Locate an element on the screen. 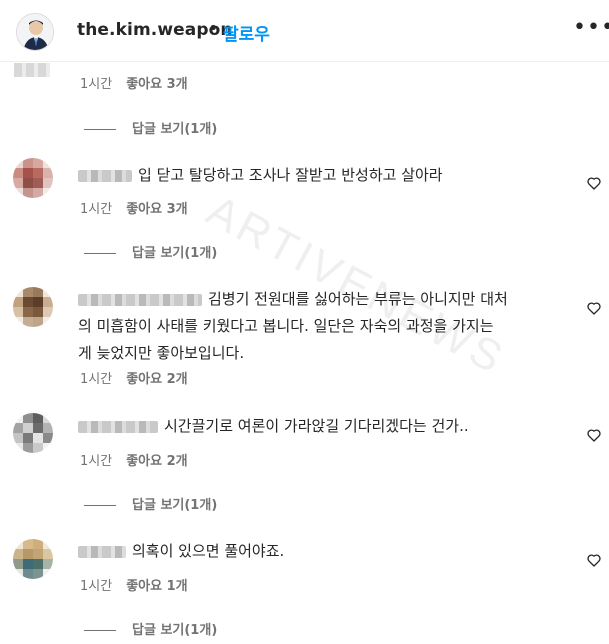  comment-body: 시간끌기로 여론이 가라앉길 기다리겠다는 건가.. is located at coordinates (316, 426).